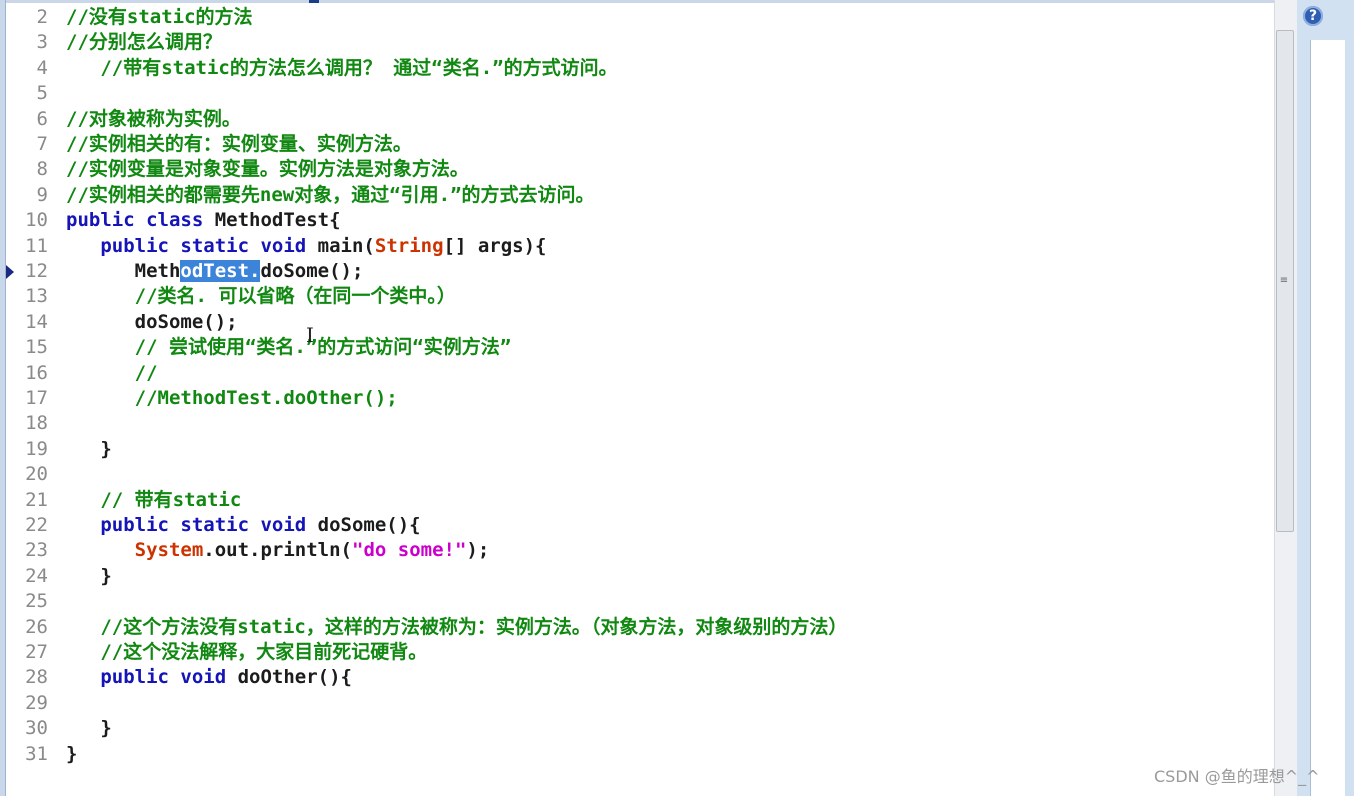 This screenshot has height=796, width=1354. I want to click on code-text: public void doOther(){, so click(209, 677).